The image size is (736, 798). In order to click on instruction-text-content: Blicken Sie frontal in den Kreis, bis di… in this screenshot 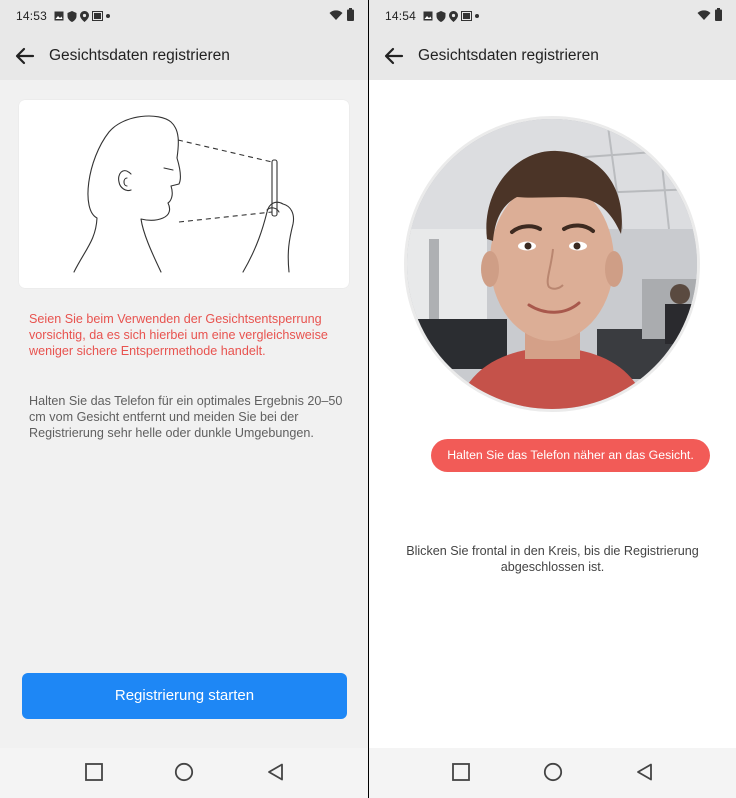, I will do `click(552, 559)`.